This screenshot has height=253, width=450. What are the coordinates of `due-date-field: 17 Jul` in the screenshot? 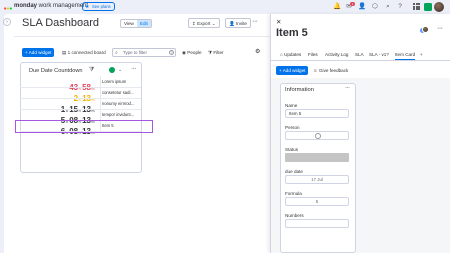 It's located at (317, 179).